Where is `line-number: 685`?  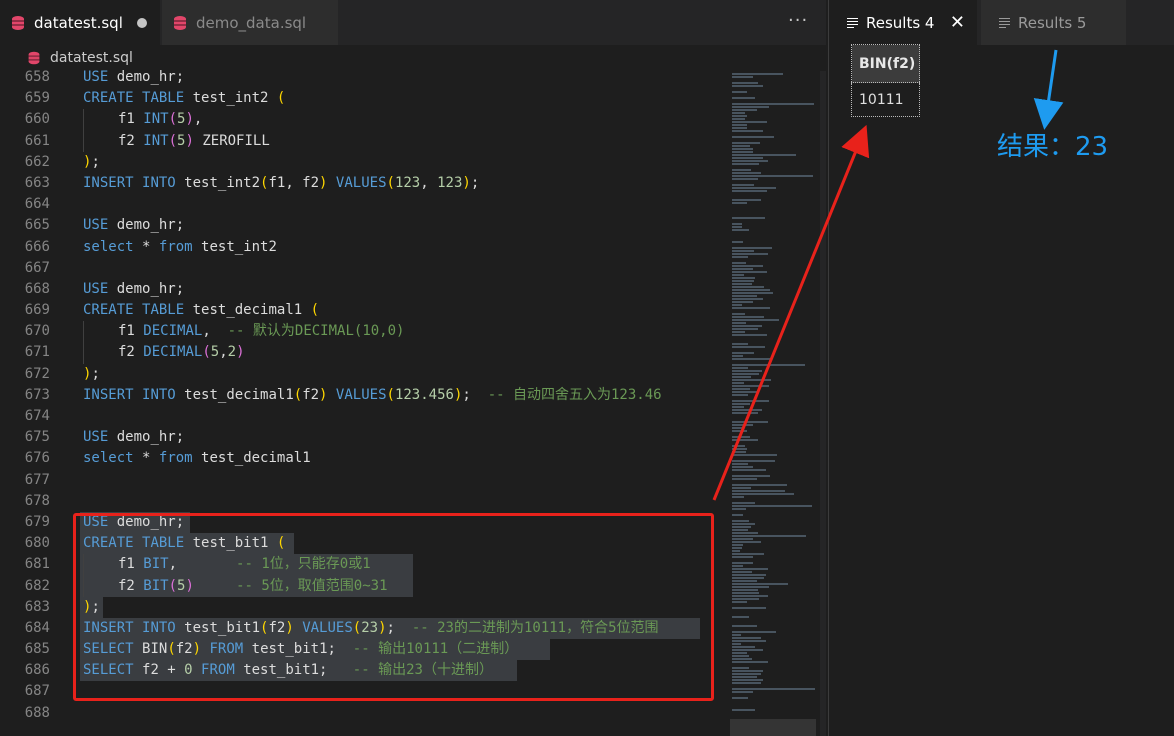
line-number: 685 is located at coordinates (37, 649).